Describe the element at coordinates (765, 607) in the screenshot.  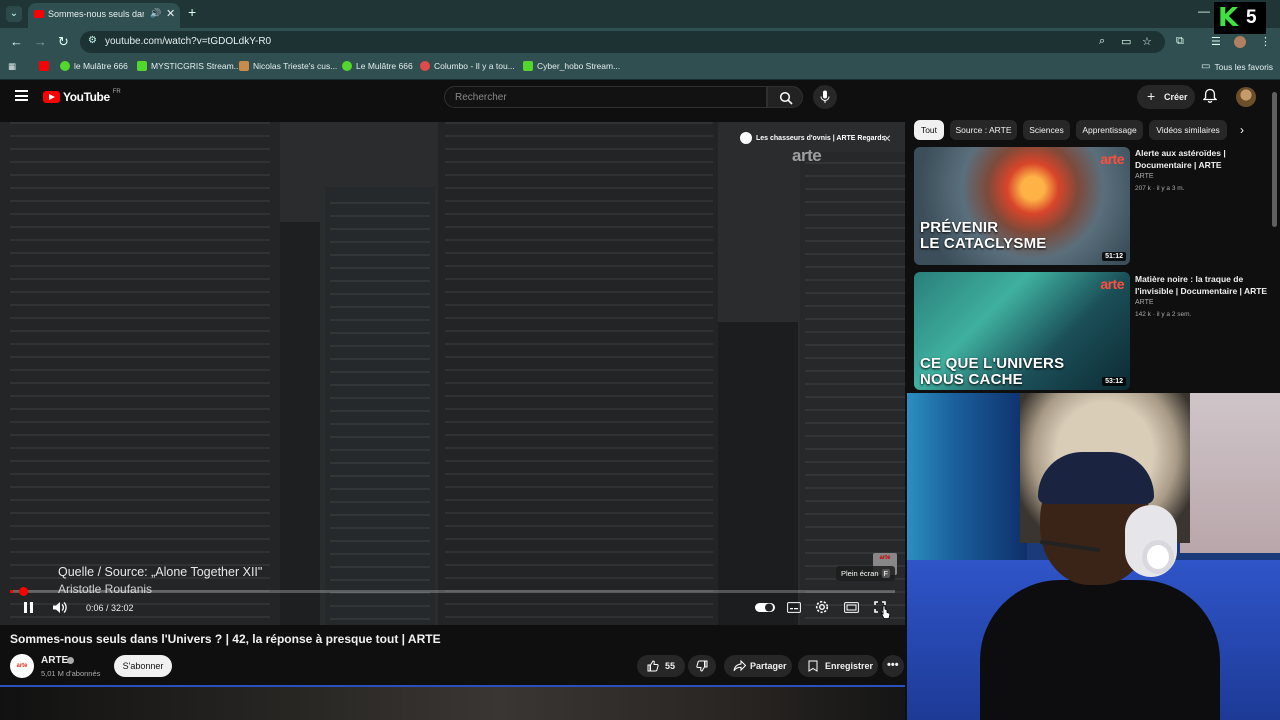
I see `autoplay-toggle-icon` at that location.